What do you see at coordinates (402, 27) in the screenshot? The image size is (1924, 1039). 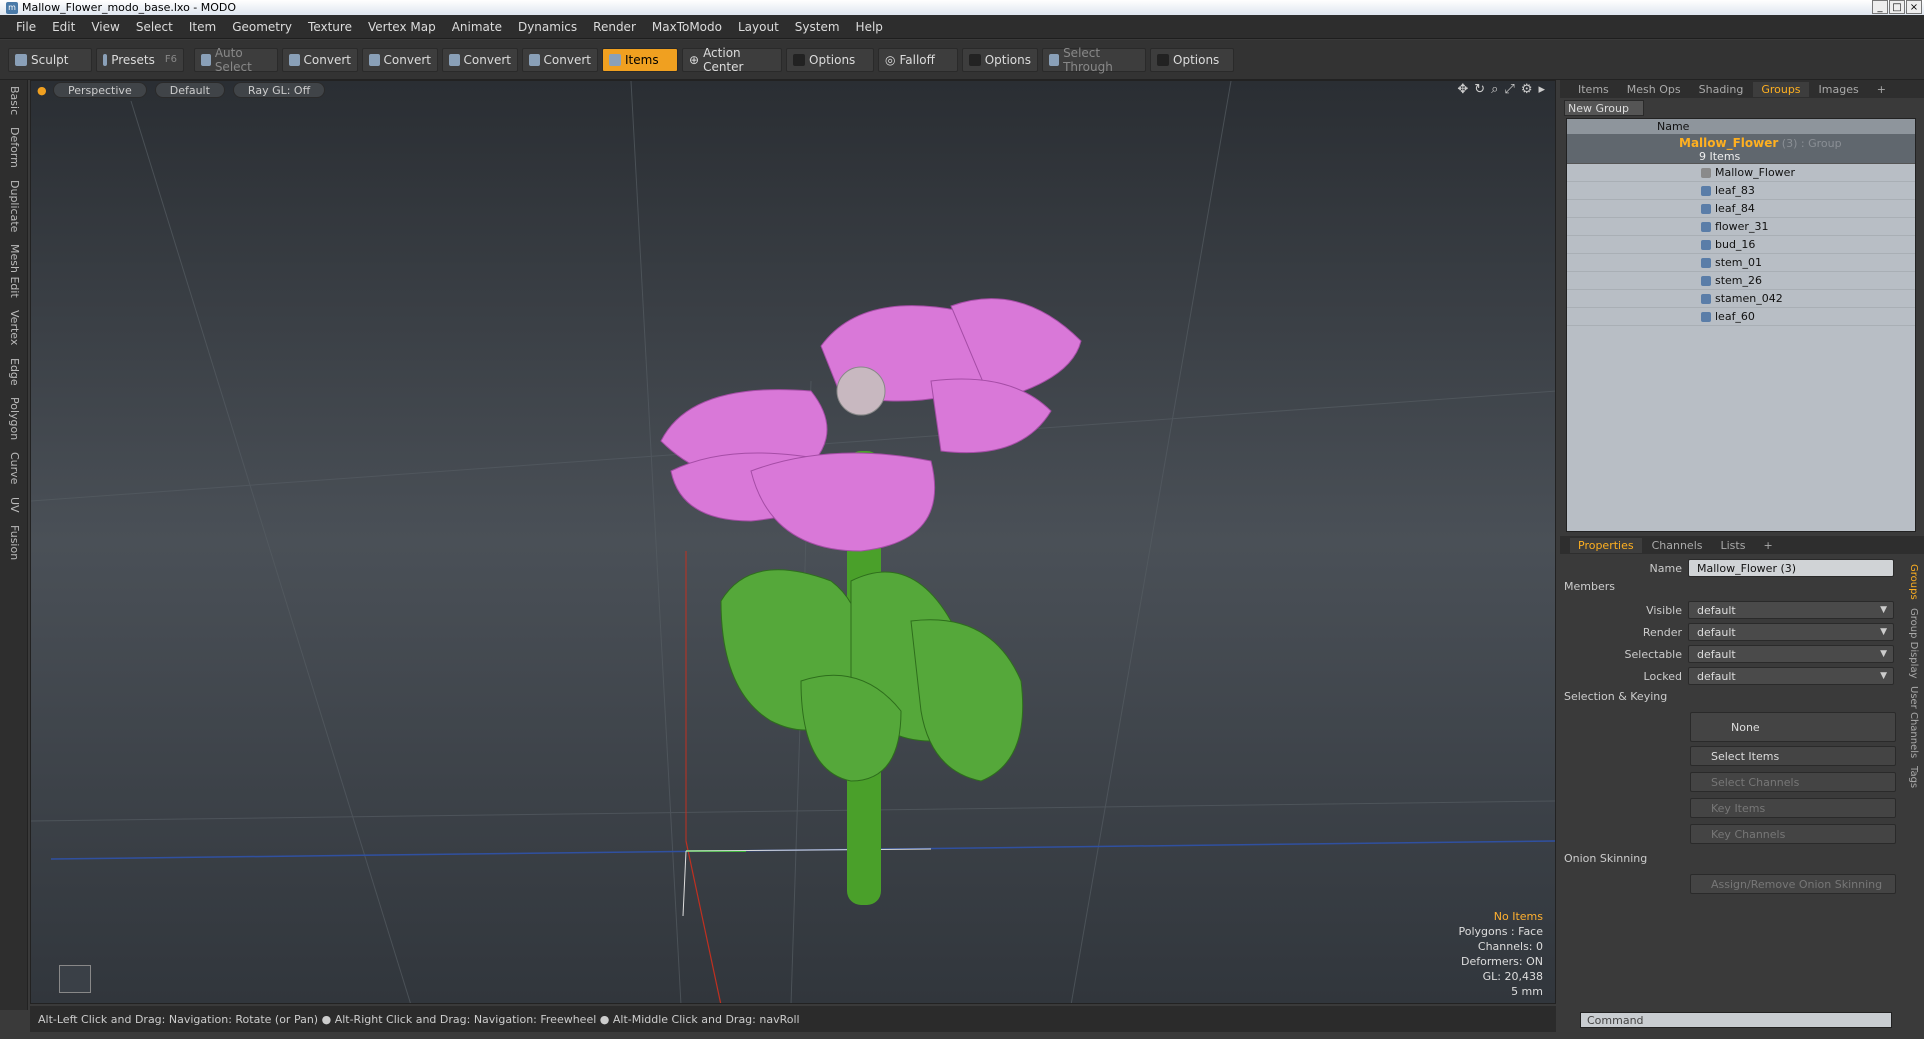 I see `menu-vertex-map: Vertex Map` at bounding box center [402, 27].